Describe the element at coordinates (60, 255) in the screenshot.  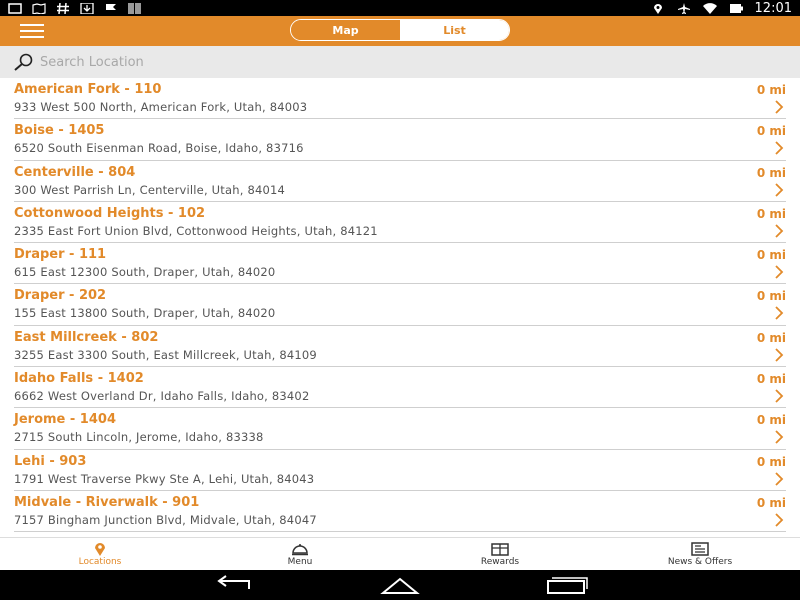
I see `location-name: Draper - 111` at that location.